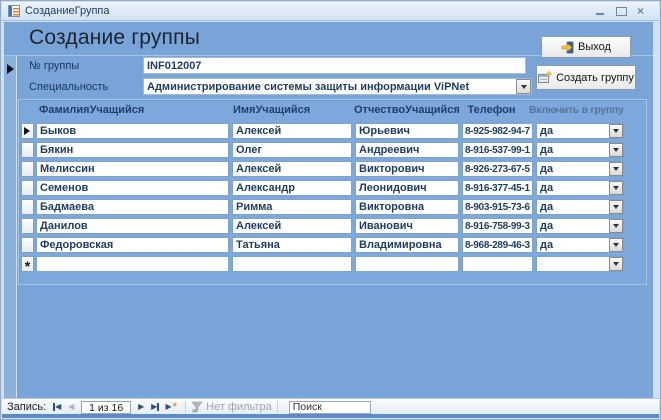 This screenshot has width=661, height=420. Describe the element at coordinates (545, 77) in the screenshot. I see `new-group-icon` at that location.